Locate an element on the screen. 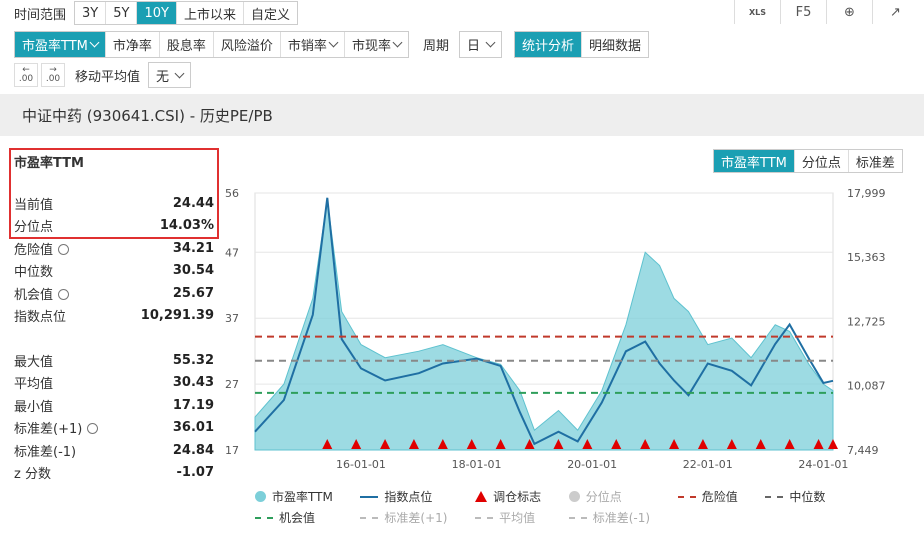 This screenshot has height=538, width=924. stat-row: 机会值 25.67 is located at coordinates (114, 293).